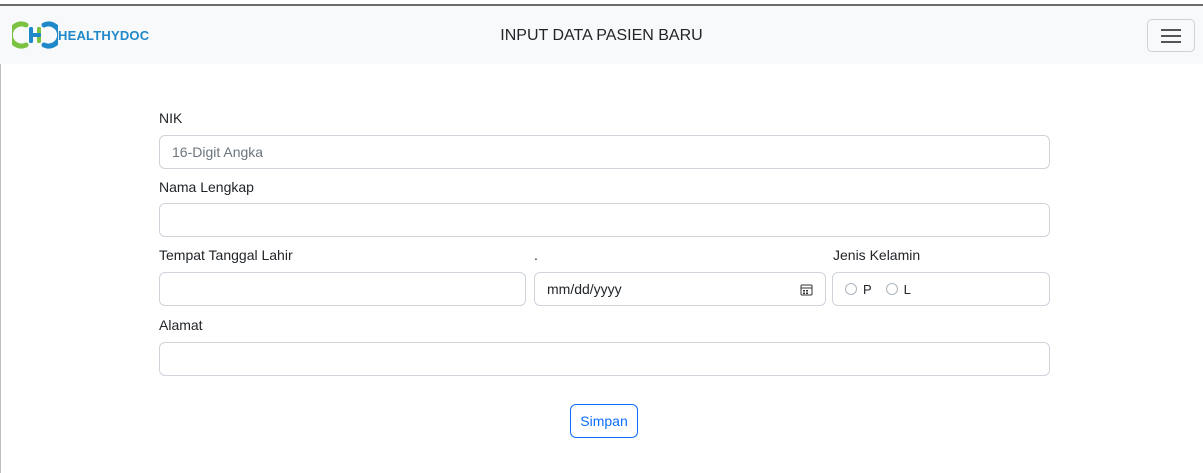  I want to click on tanggal-lahir-input: mm/dd/yyyy, so click(680, 289).